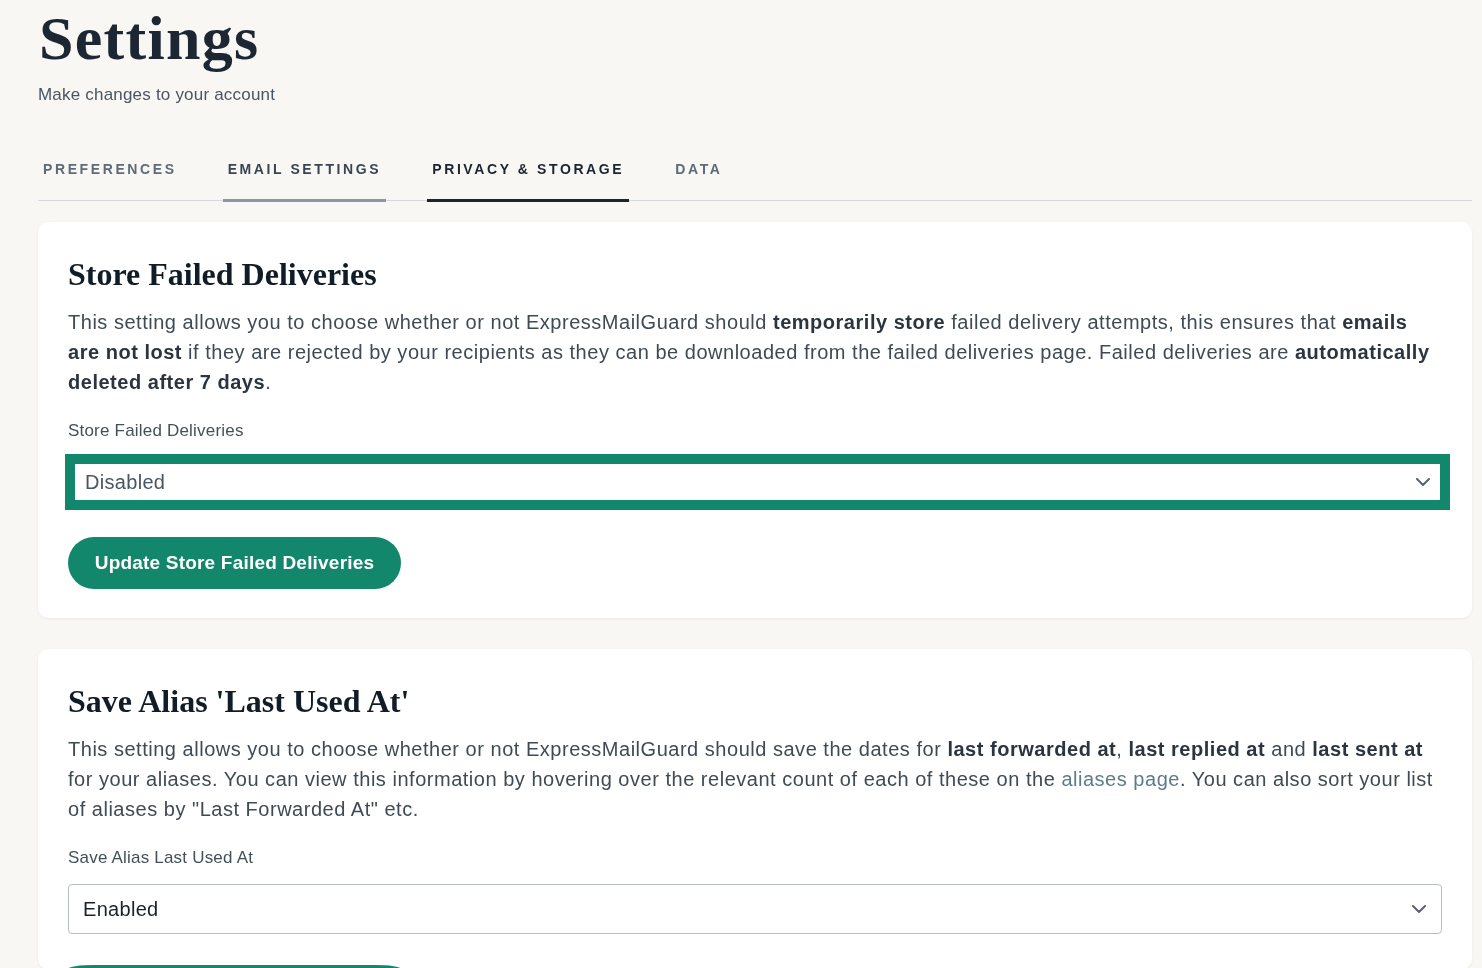  Describe the element at coordinates (234, 563) in the screenshot. I see `update-button: Update Store Failed Deliveries` at that location.